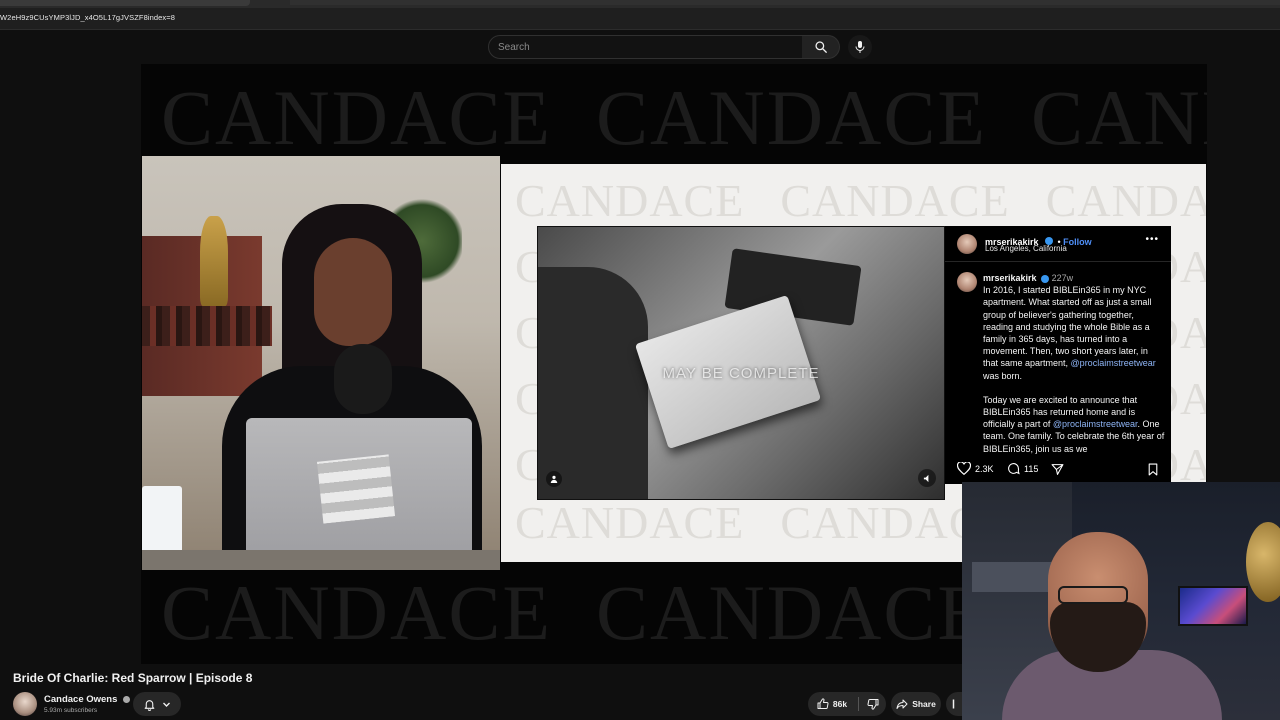  I want to click on browser-tab-strip, so click(640, 4).